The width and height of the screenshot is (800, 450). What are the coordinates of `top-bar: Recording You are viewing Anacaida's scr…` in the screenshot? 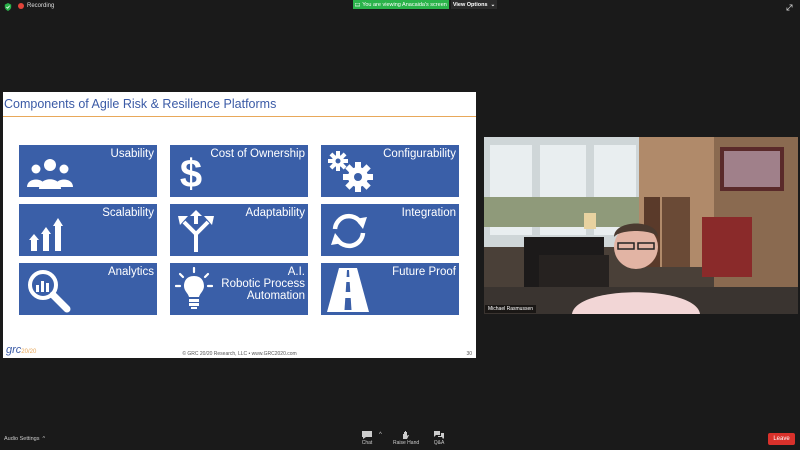 It's located at (400, 7).